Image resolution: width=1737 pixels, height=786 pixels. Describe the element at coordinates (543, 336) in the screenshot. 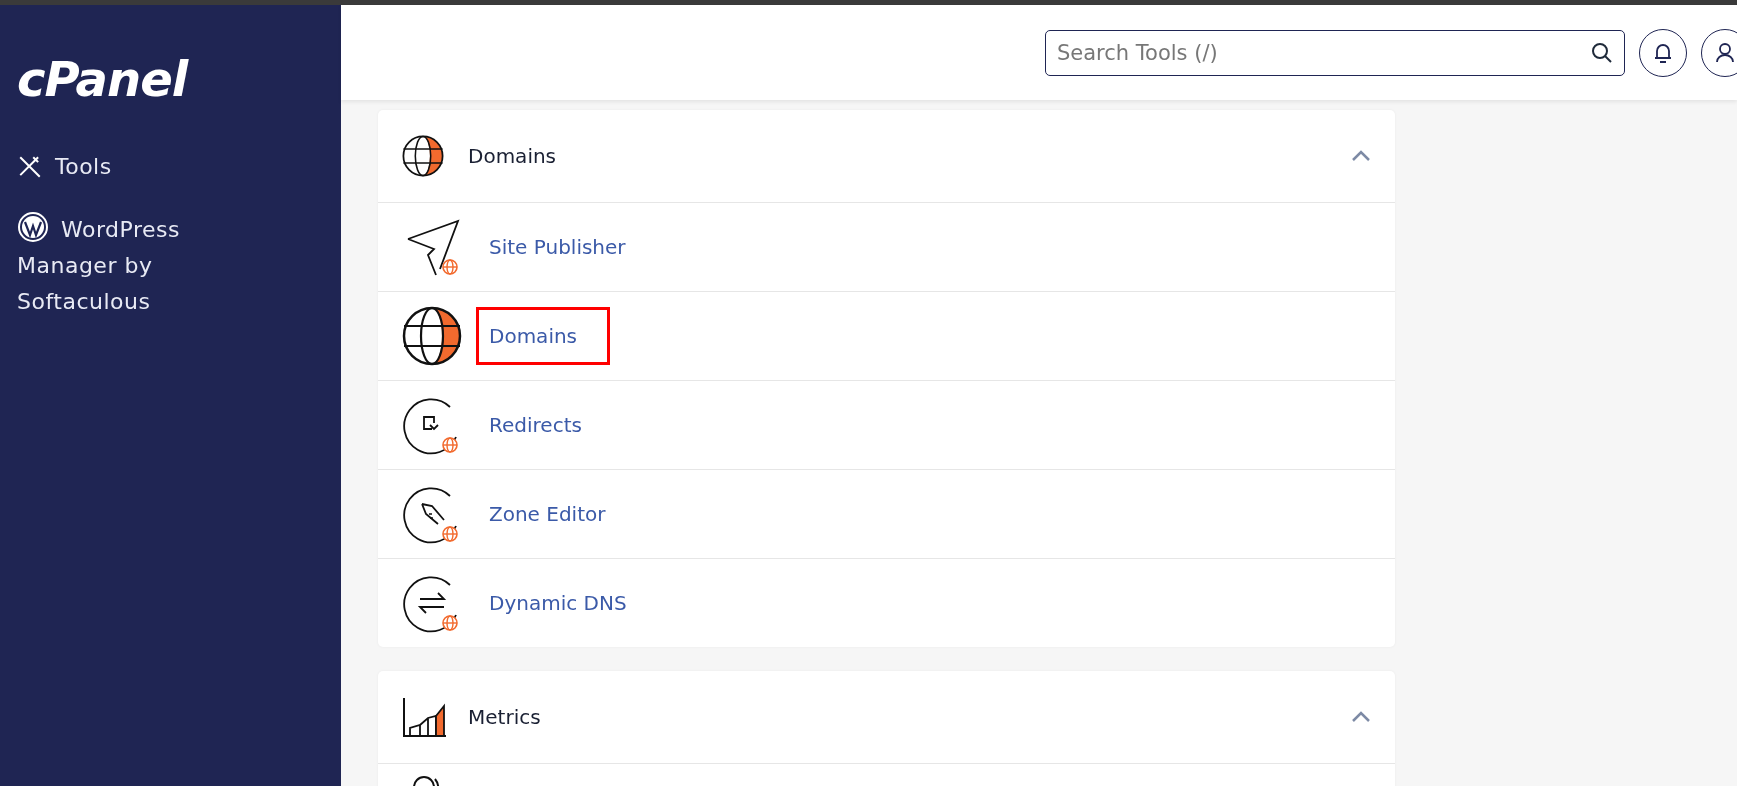

I see `tool-link: Domains` at that location.